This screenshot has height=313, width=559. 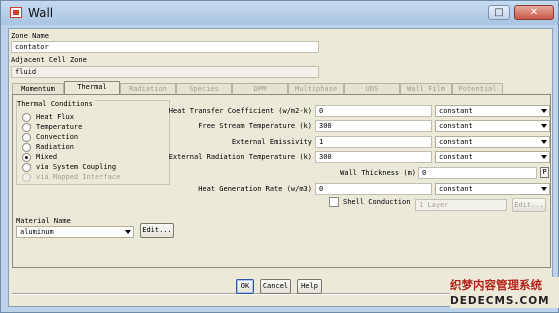 What do you see at coordinates (334, 202) in the screenshot?
I see `shell-conduction-checkbox` at bounding box center [334, 202].